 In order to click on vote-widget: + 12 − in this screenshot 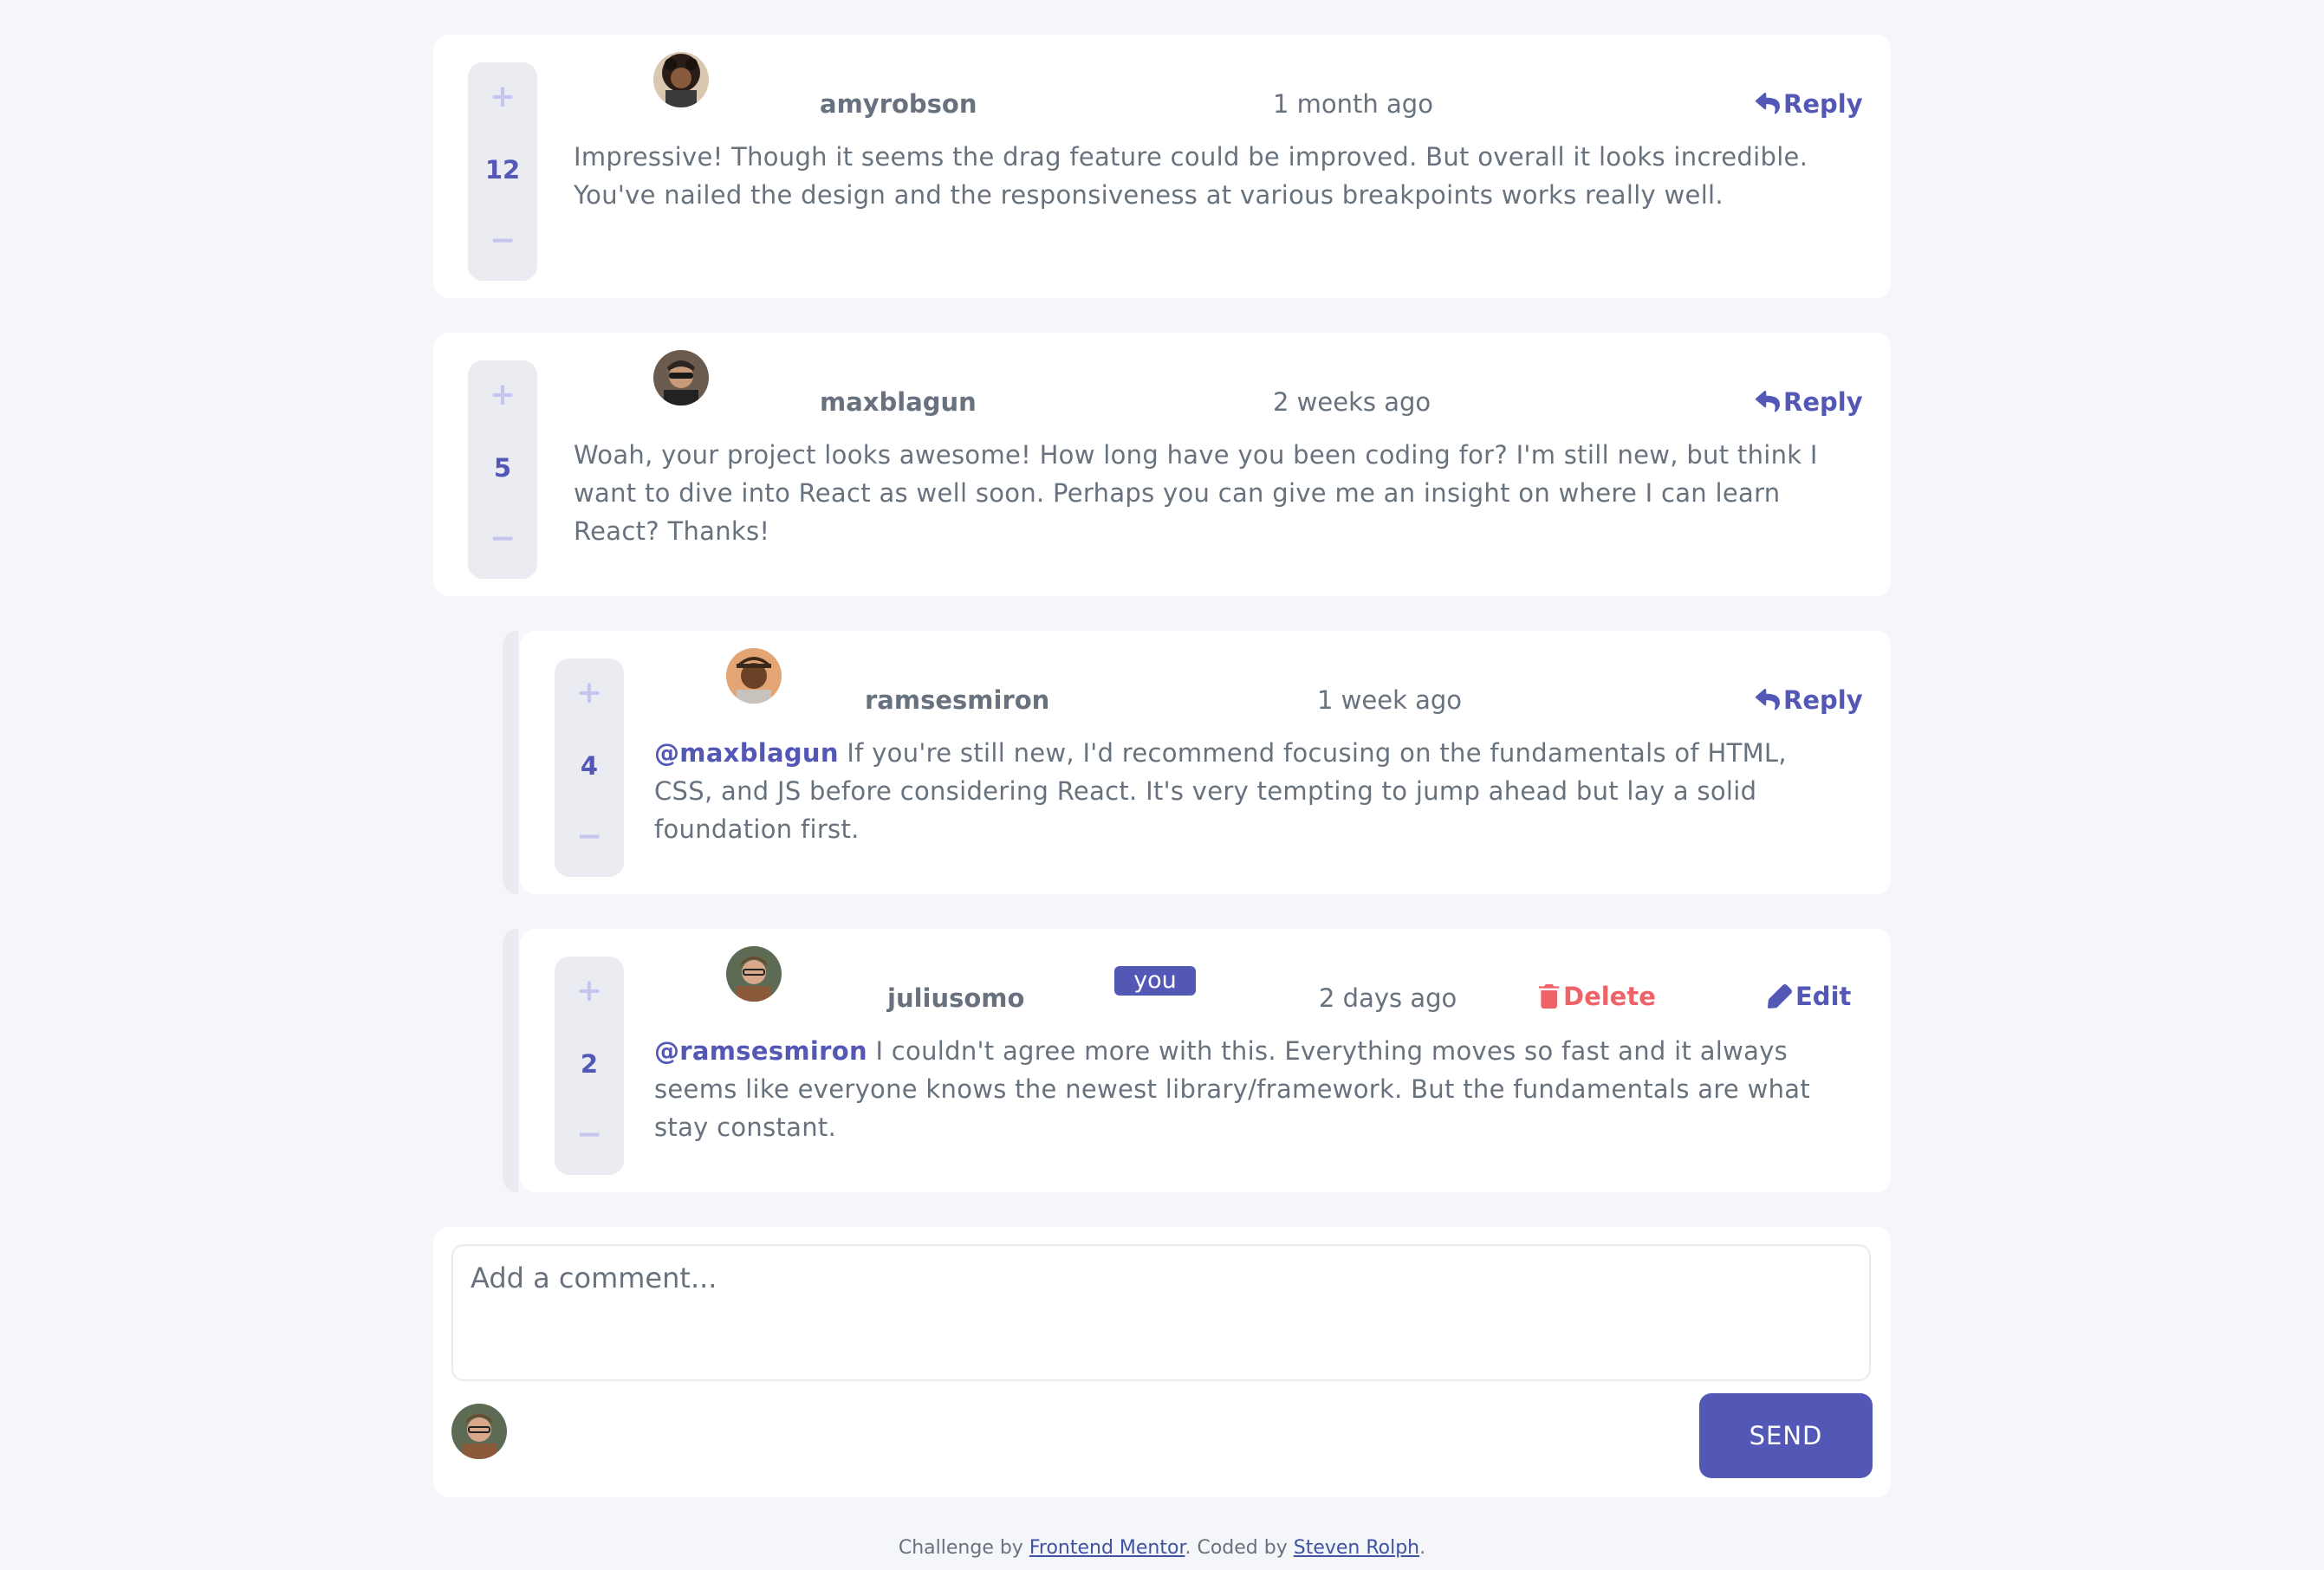, I will do `click(502, 171)`.